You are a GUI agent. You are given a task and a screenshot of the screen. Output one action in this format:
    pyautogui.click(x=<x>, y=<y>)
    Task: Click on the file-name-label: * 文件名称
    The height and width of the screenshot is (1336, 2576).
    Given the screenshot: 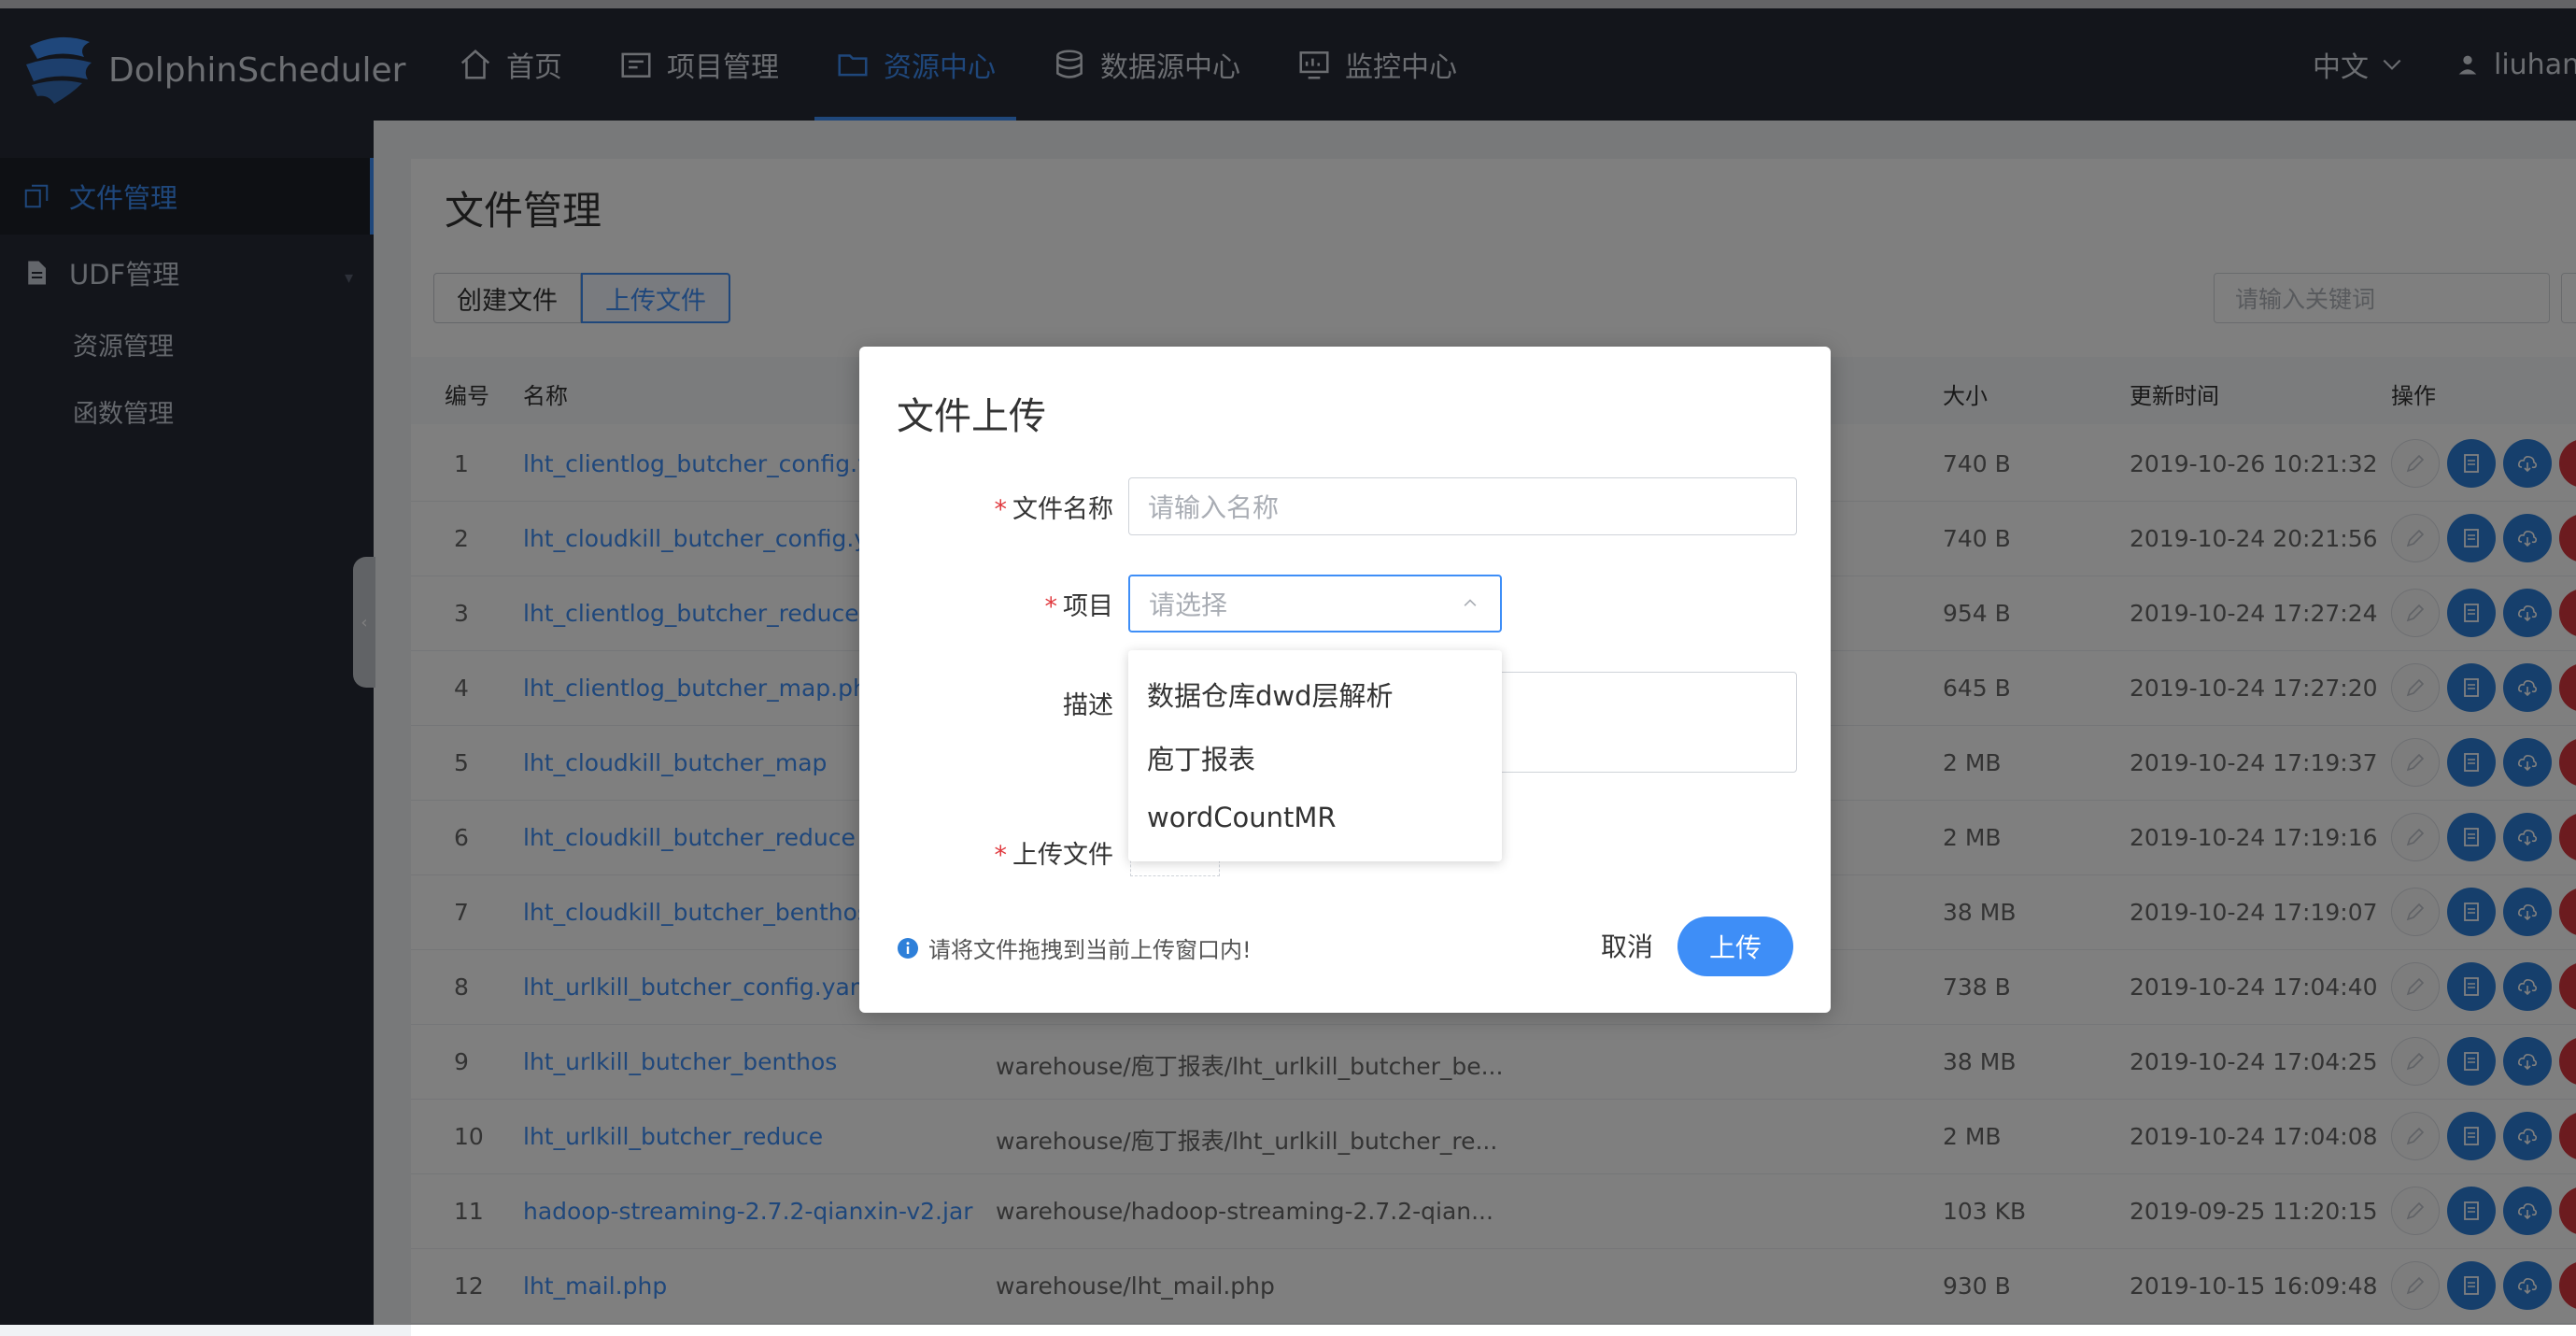 What is the action you would take?
    pyautogui.click(x=1005, y=507)
    